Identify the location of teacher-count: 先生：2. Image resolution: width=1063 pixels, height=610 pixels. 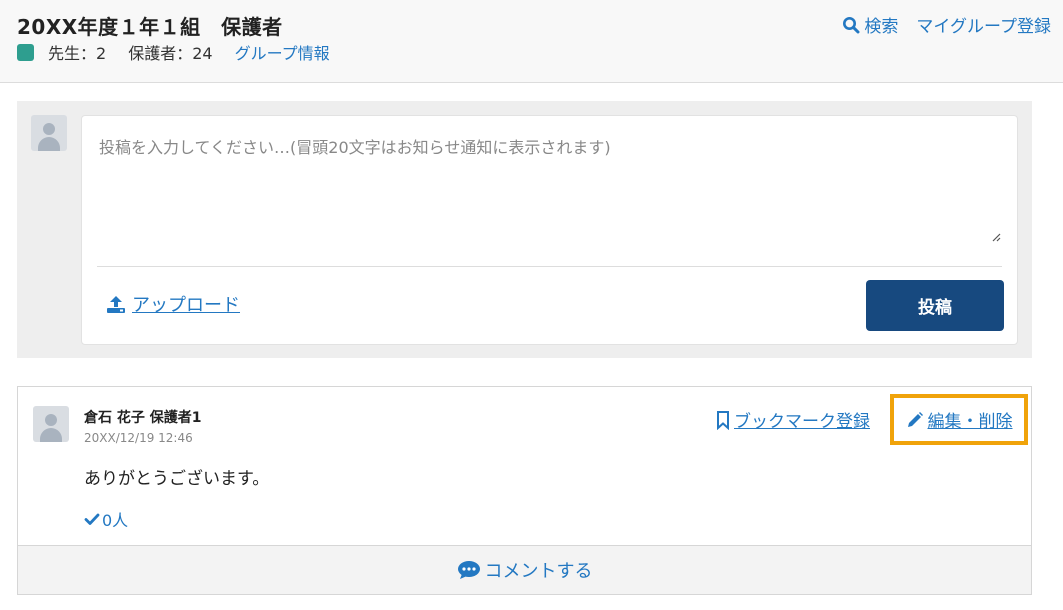
(77, 53).